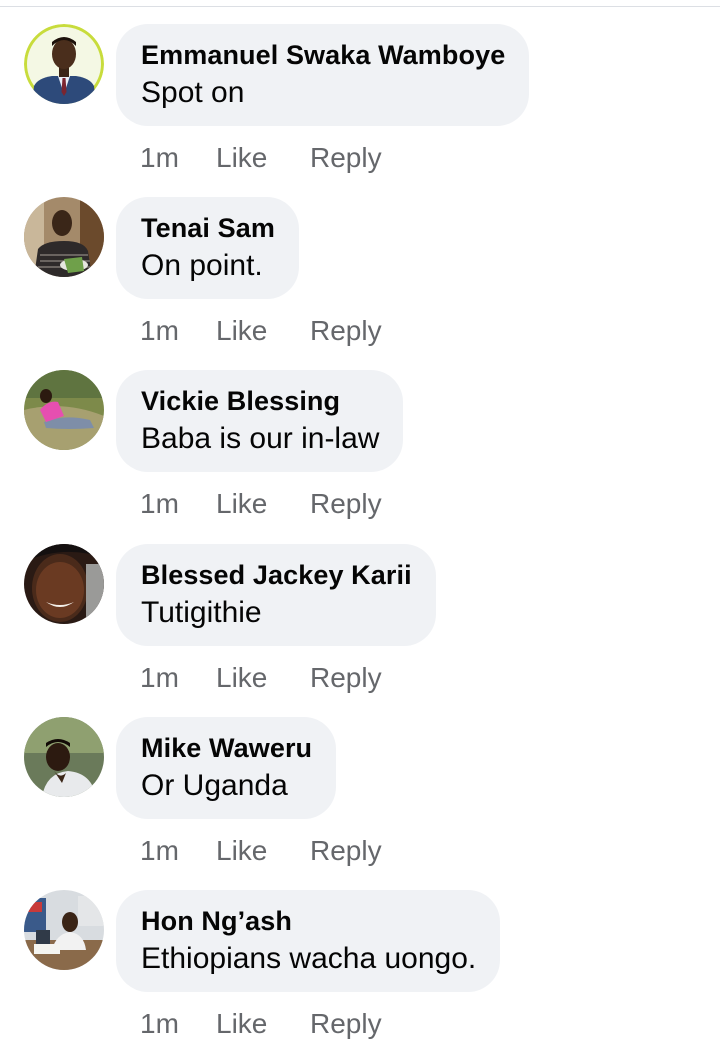  What do you see at coordinates (308, 941) in the screenshot?
I see `comment-bubble: Hon Ng’ash Ethiopians wacha uongo.` at bounding box center [308, 941].